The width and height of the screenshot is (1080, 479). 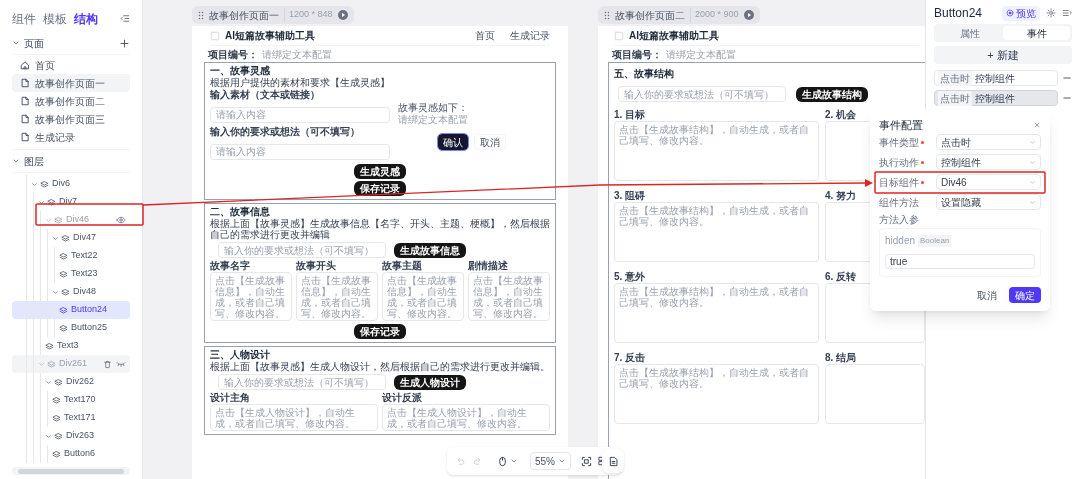 I want to click on action-button: 生成故事信息, so click(x=430, y=250).